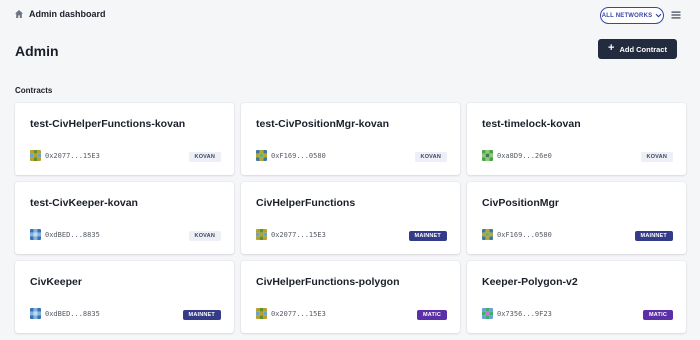 The width and height of the screenshot is (700, 340). I want to click on contract-address-row: 0xa8D9...26e0, so click(517, 155).